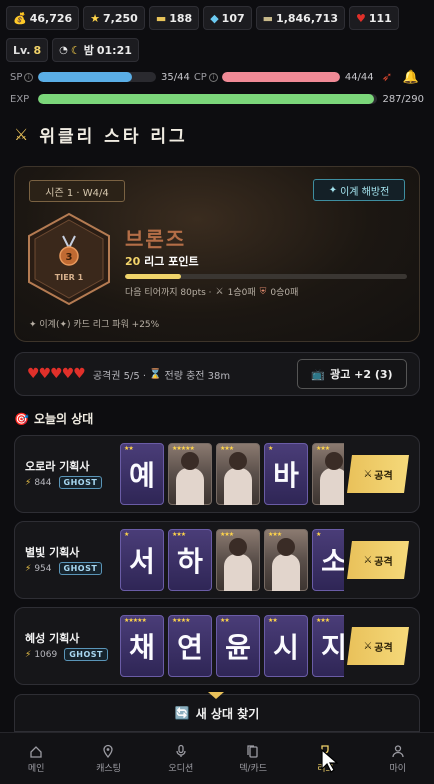  What do you see at coordinates (360, 18) in the screenshot?
I see `heart-icon: ♥` at bounding box center [360, 18].